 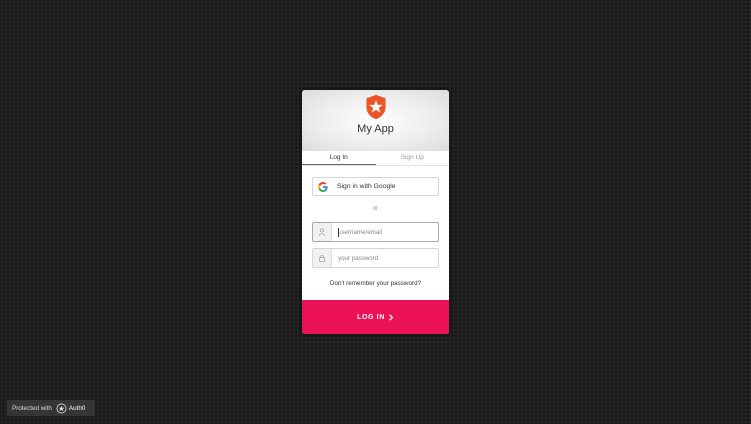 I want to click on log-in-button: LOG IN, so click(x=375, y=317).